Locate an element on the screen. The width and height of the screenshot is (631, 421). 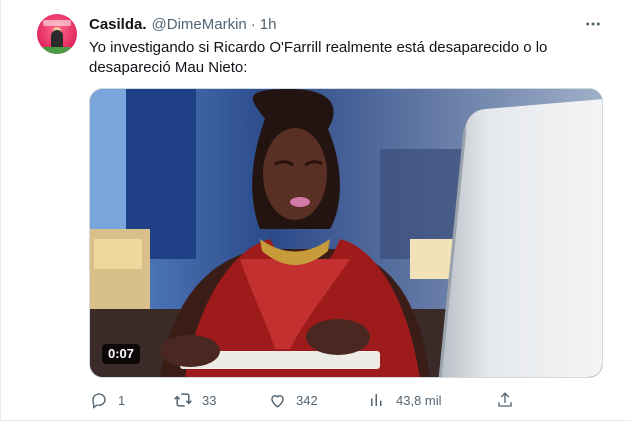
avatar-banner-shape is located at coordinates (57, 23).